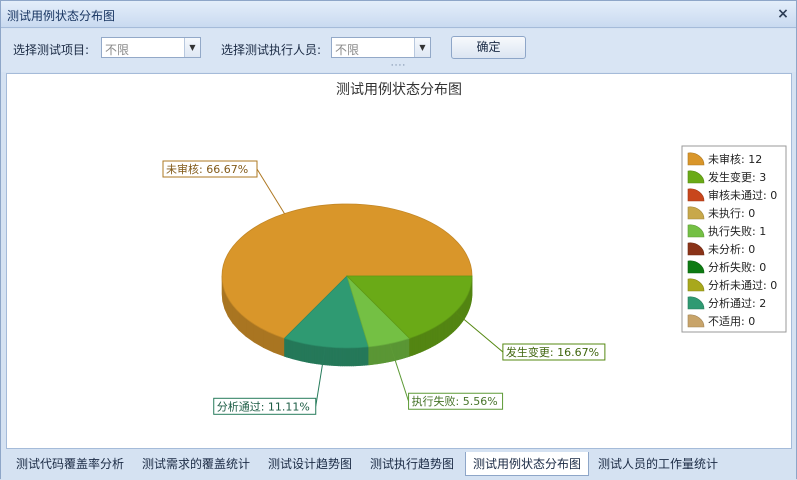 Image resolution: width=797 pixels, height=480 pixels. I want to click on close-icon: ×, so click(783, 14).